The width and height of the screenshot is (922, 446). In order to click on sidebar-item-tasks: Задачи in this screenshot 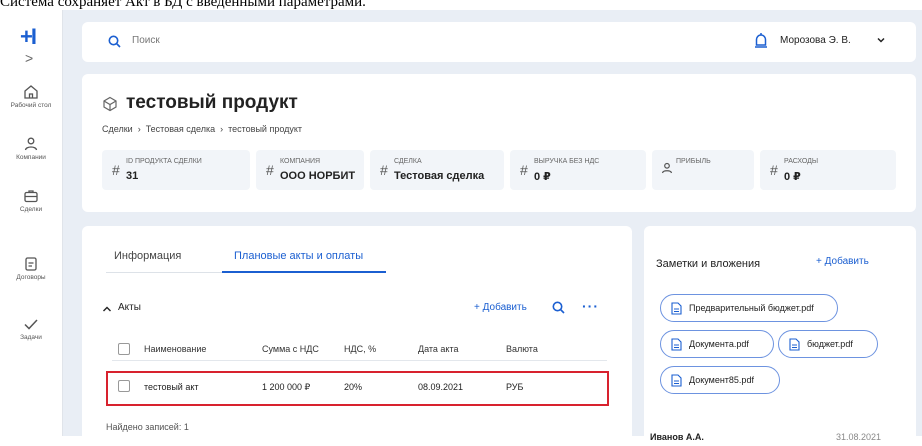, I will do `click(31, 328)`.